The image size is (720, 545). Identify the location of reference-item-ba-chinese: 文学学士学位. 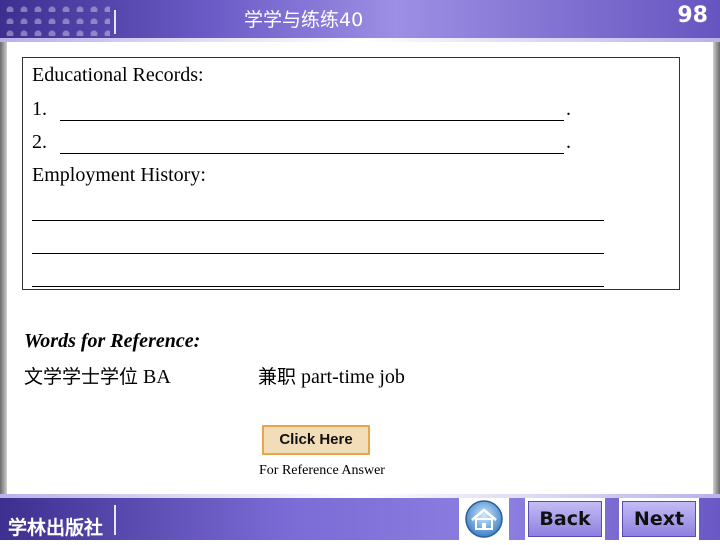
(81, 377).